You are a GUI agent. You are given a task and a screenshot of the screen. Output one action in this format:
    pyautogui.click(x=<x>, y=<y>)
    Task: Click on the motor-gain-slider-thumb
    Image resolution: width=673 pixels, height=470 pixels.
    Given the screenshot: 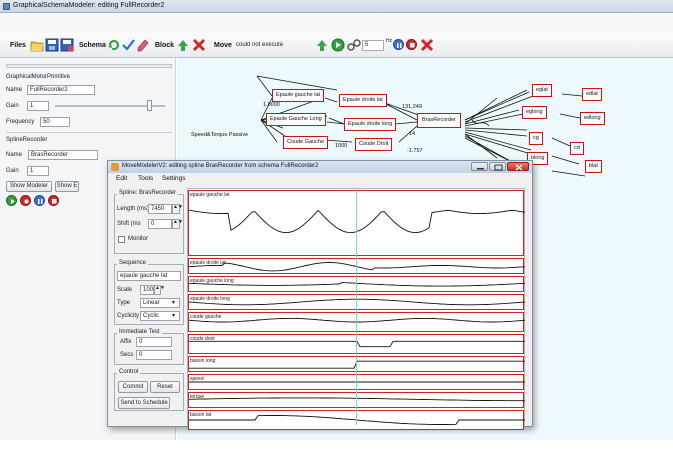 What is the action you would take?
    pyautogui.click(x=149, y=105)
    